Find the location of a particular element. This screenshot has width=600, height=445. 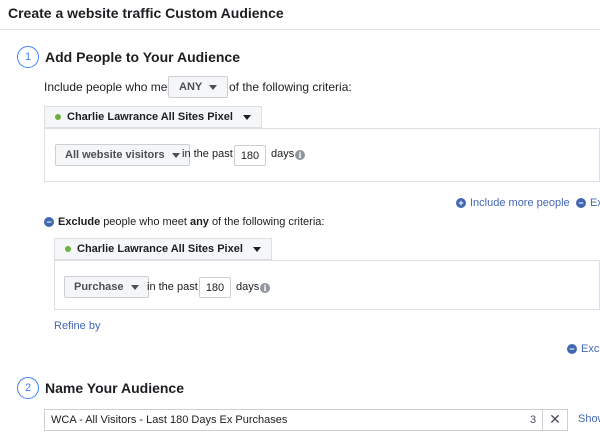

refine-by-link: Refine by is located at coordinates (77, 326).